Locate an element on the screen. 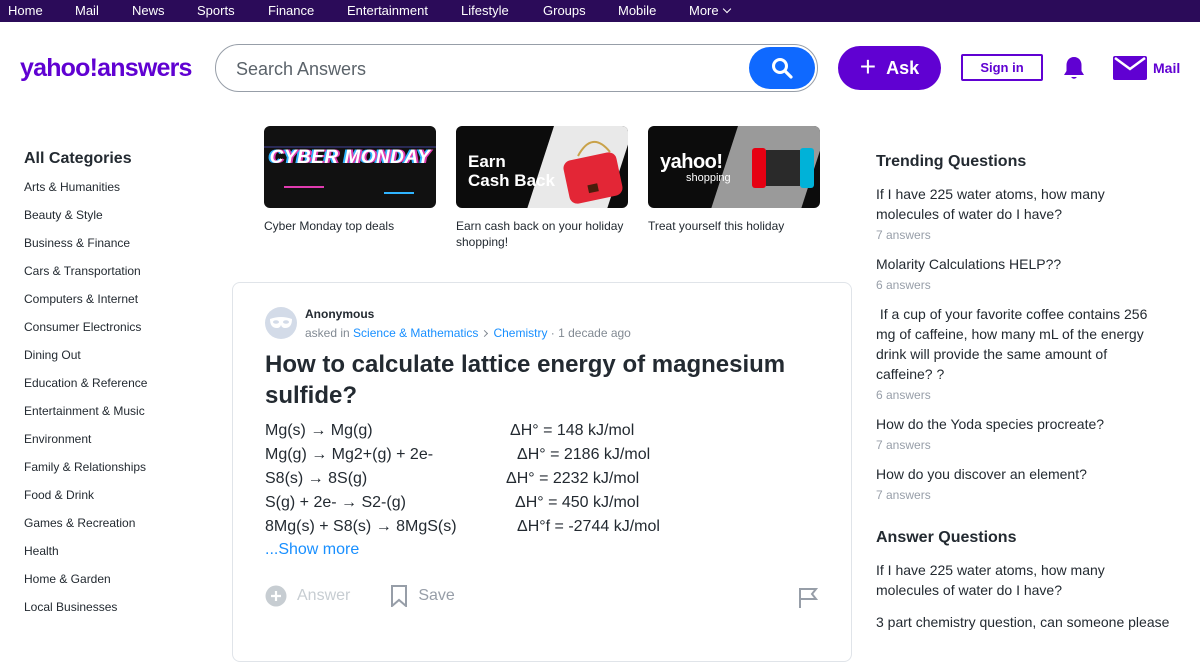 The height and width of the screenshot is (662, 1200). avatar is located at coordinates (281, 323).